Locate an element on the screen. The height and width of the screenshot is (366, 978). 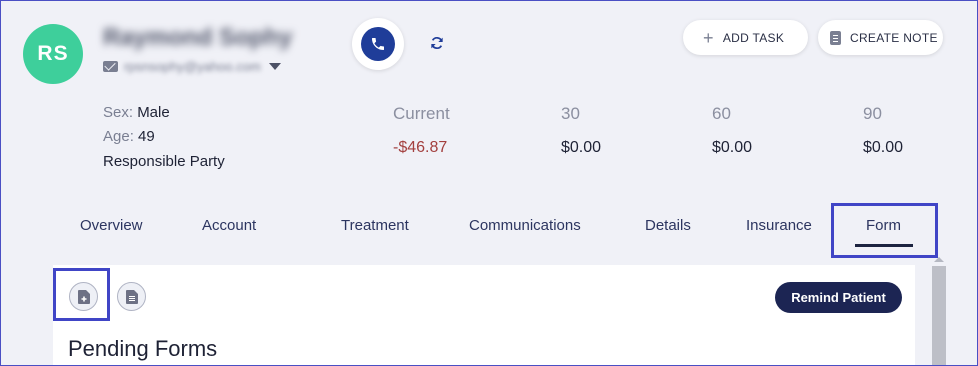
aging-value-60: $0.00 is located at coordinates (732, 147).